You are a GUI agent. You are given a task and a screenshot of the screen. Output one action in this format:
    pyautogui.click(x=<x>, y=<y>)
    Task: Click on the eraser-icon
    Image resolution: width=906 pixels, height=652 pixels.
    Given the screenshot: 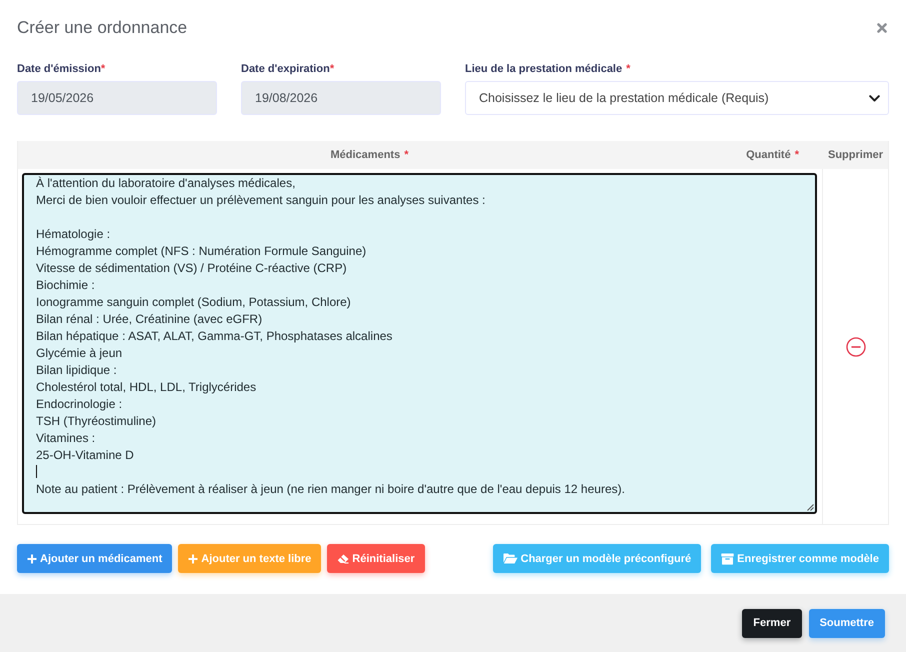 What is the action you would take?
    pyautogui.click(x=343, y=559)
    